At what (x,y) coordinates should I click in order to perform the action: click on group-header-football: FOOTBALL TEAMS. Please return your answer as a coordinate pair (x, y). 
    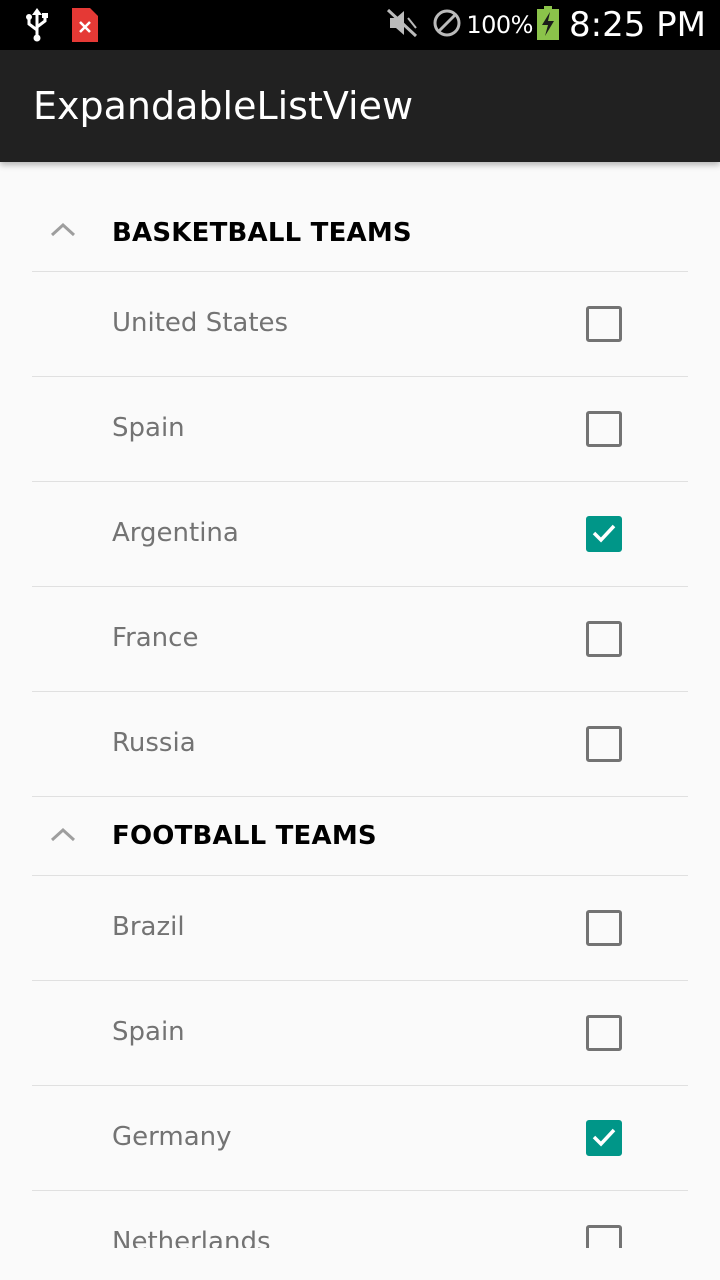
    Looking at the image, I should click on (360, 836).